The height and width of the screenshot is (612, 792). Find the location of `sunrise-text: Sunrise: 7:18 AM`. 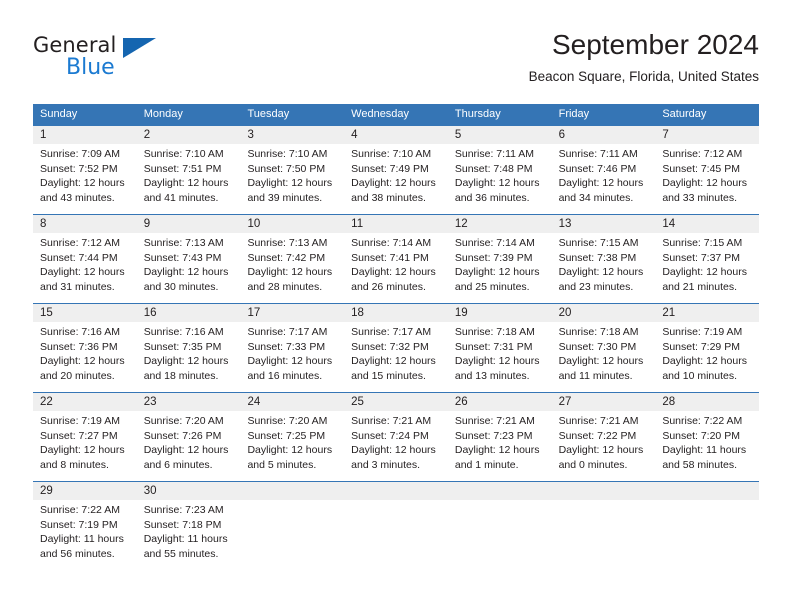

sunrise-text: Sunrise: 7:18 AM is located at coordinates (598, 332).